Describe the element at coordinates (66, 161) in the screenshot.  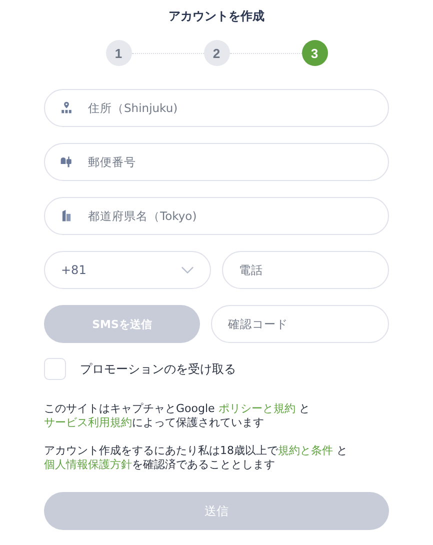
I see `mailbox-icon` at that location.